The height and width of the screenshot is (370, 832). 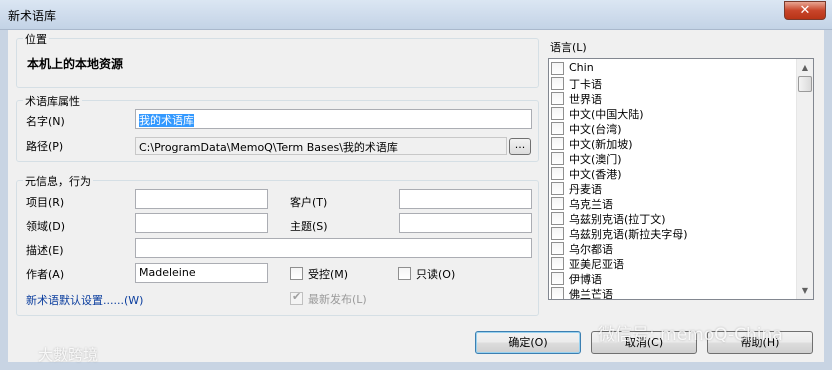 I want to click on description-field, so click(x=333, y=248).